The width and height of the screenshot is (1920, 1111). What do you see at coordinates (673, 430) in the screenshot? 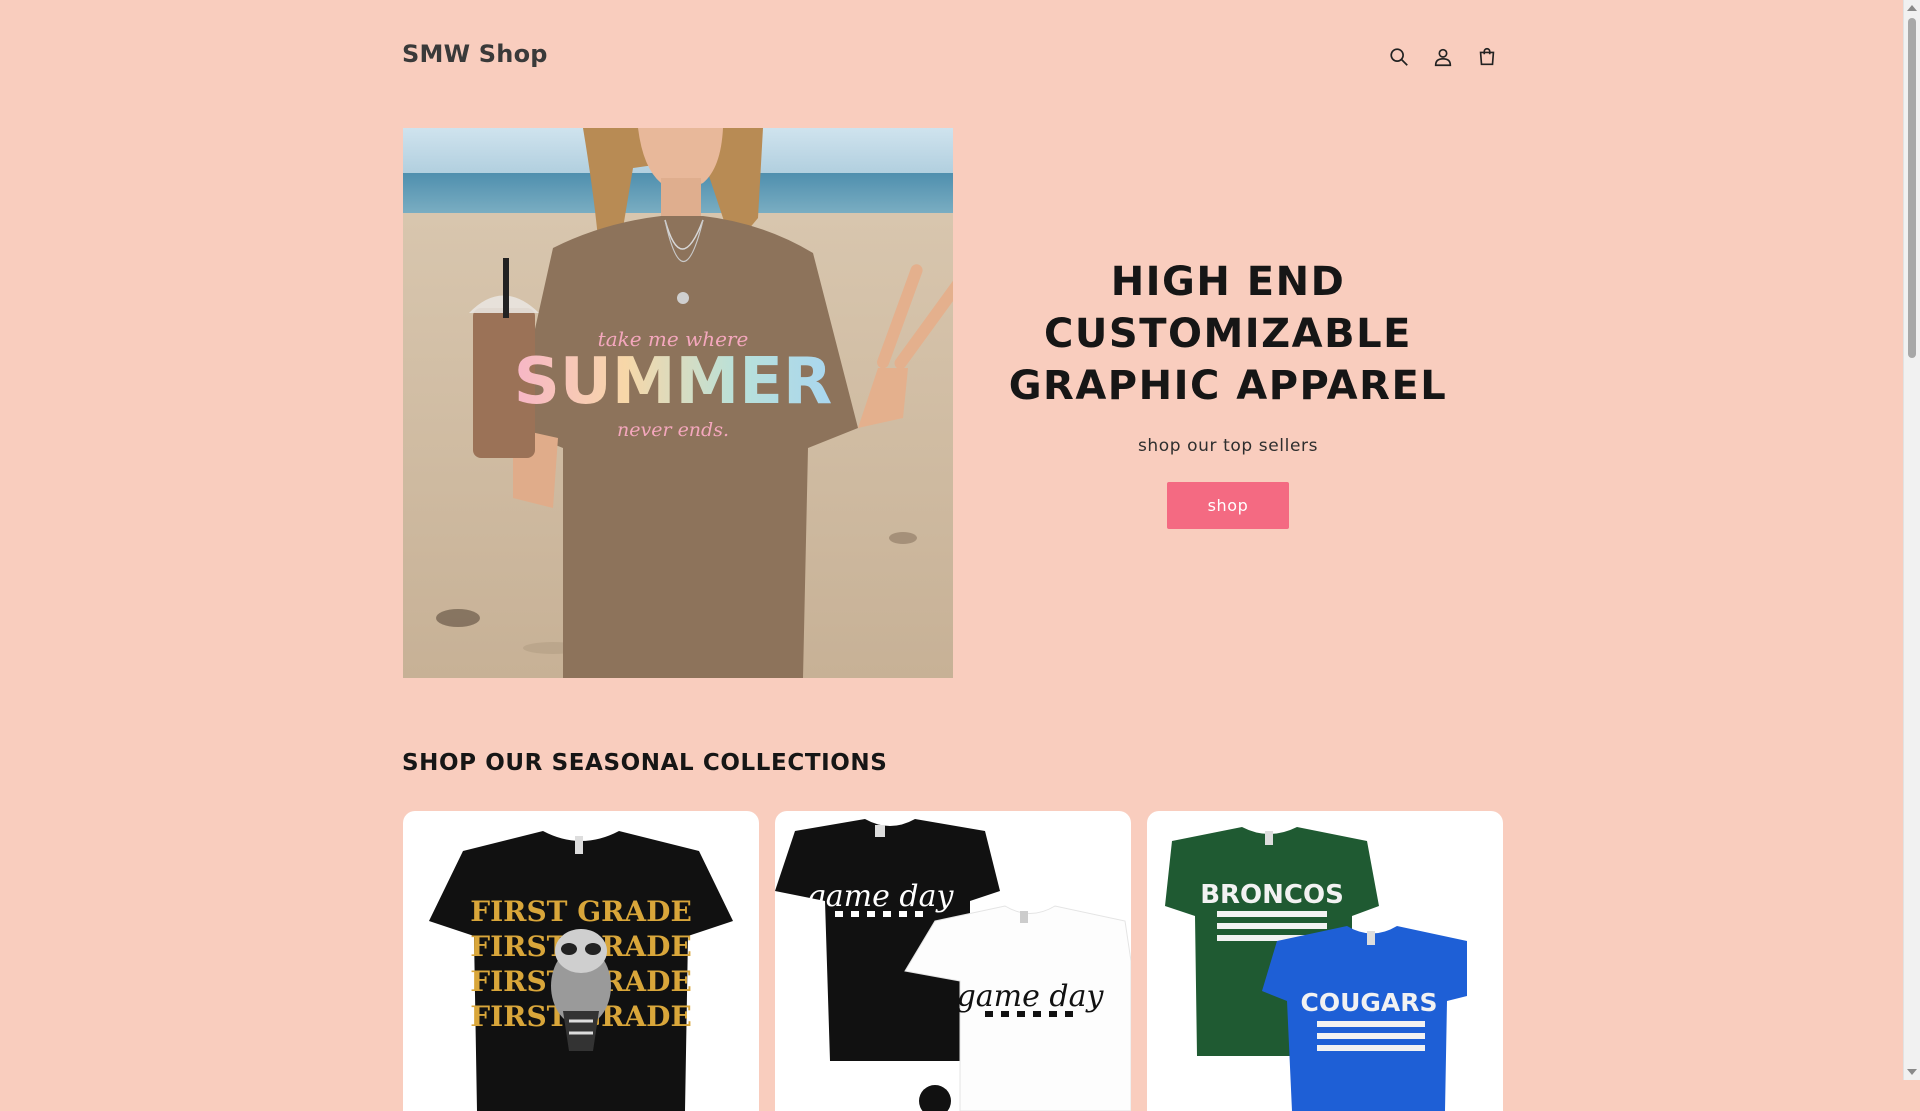
I see `hero-graphic-line3: never ends.` at bounding box center [673, 430].